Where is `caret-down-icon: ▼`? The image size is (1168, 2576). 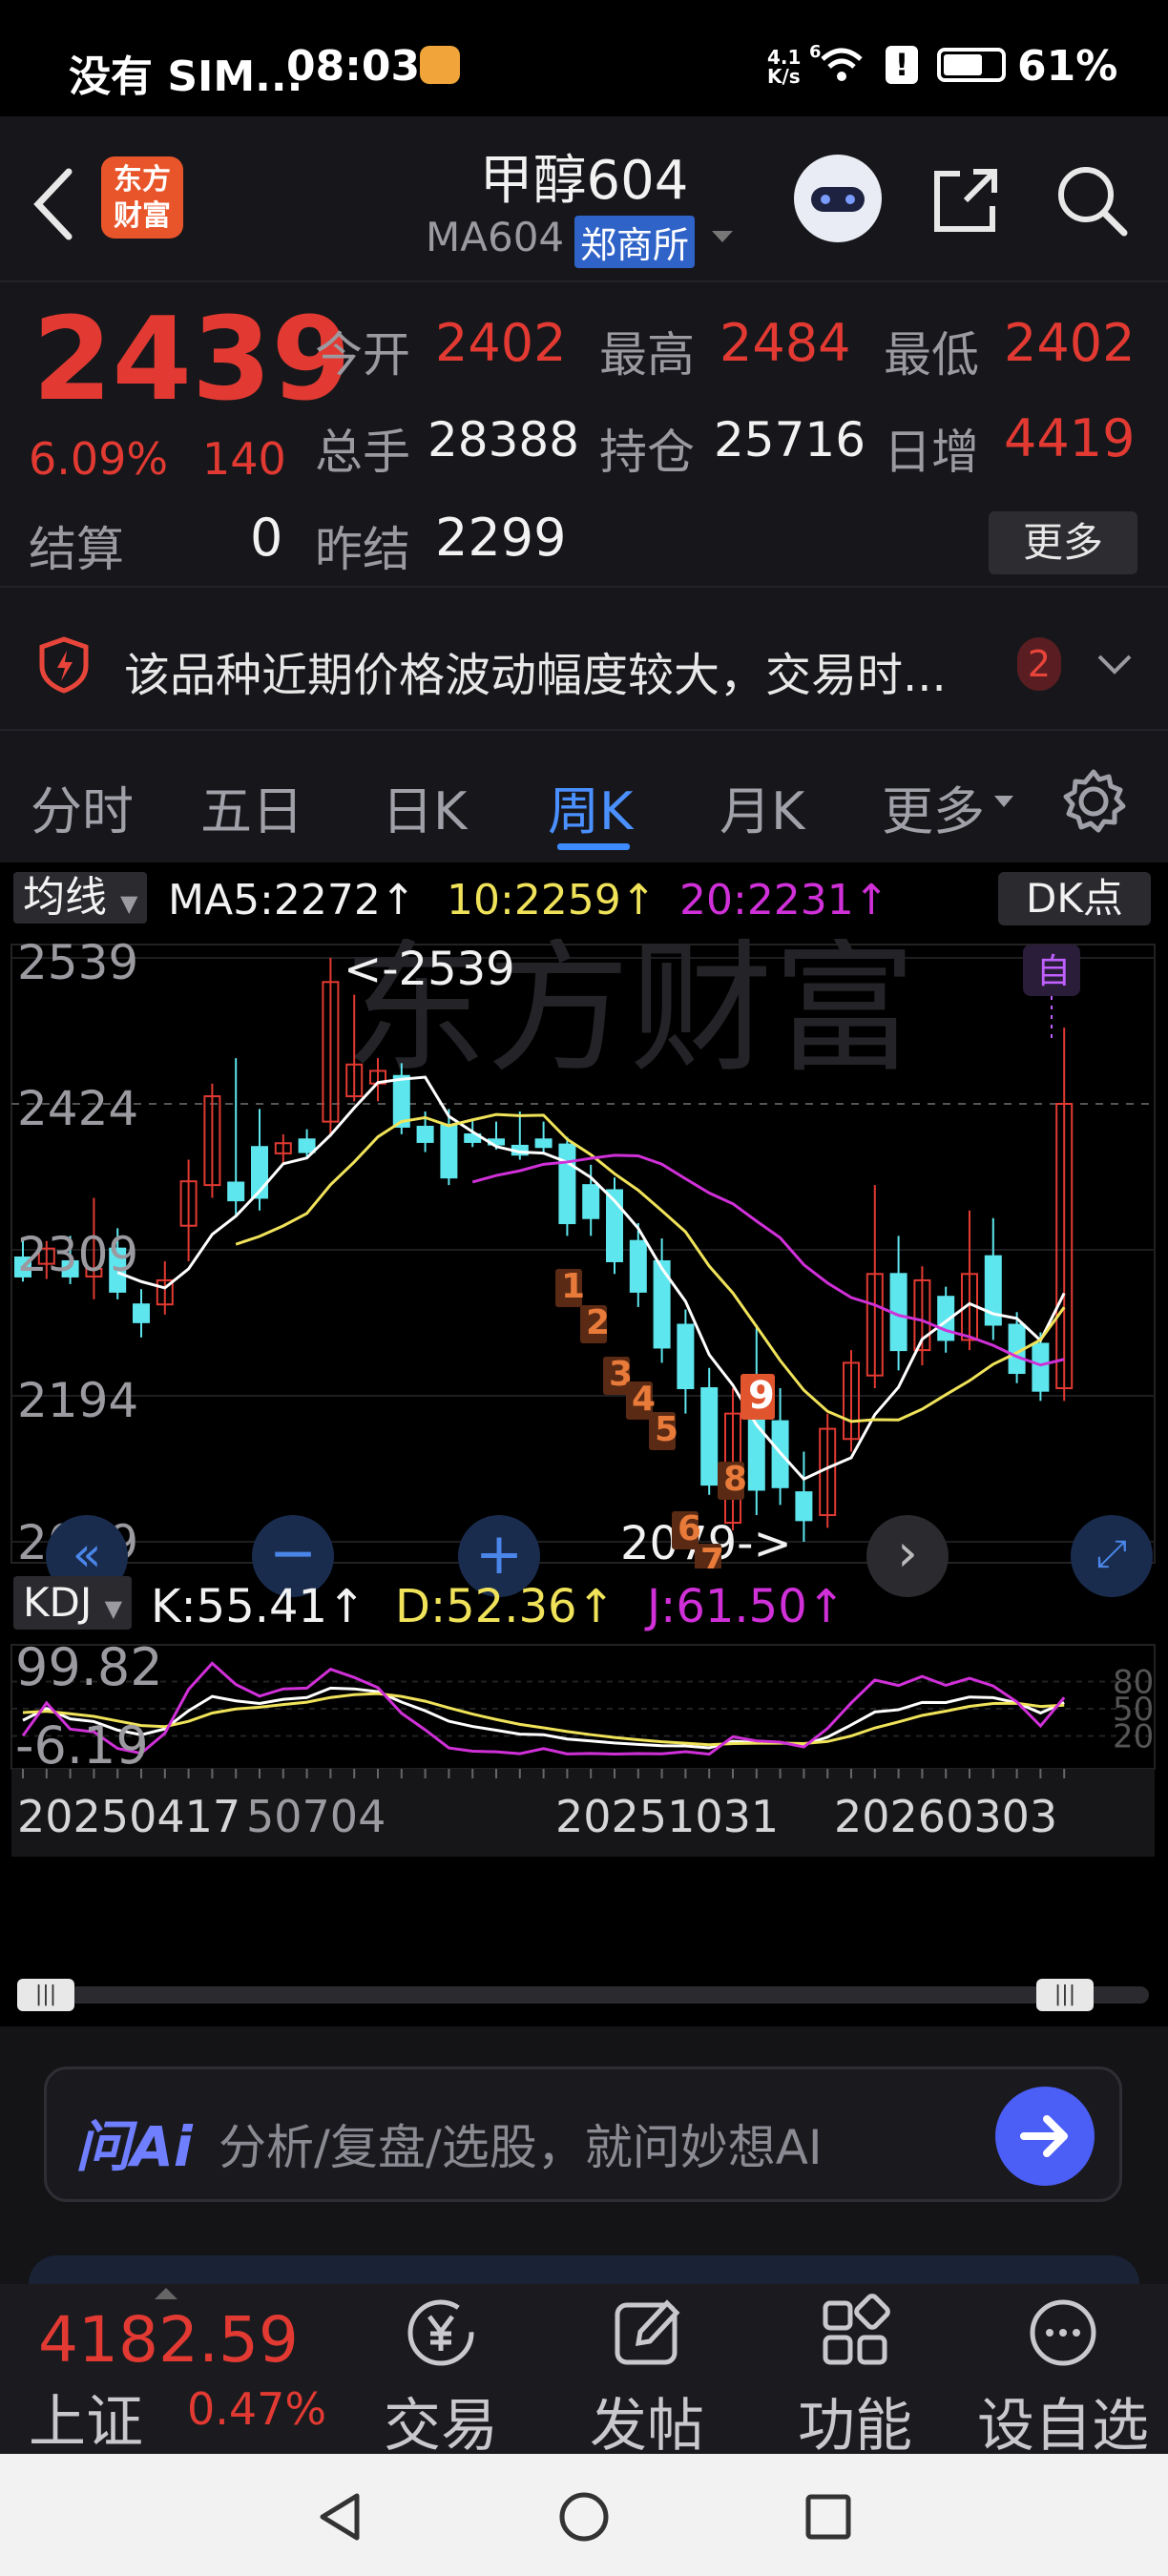 caret-down-icon: ▼ is located at coordinates (129, 903).